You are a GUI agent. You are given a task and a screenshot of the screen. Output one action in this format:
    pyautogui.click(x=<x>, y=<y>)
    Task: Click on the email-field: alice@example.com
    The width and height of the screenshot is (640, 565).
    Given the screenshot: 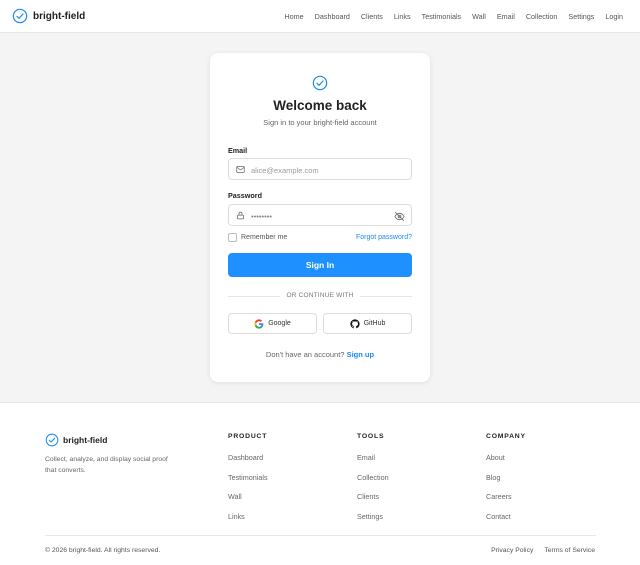 What is the action you would take?
    pyautogui.click(x=320, y=169)
    